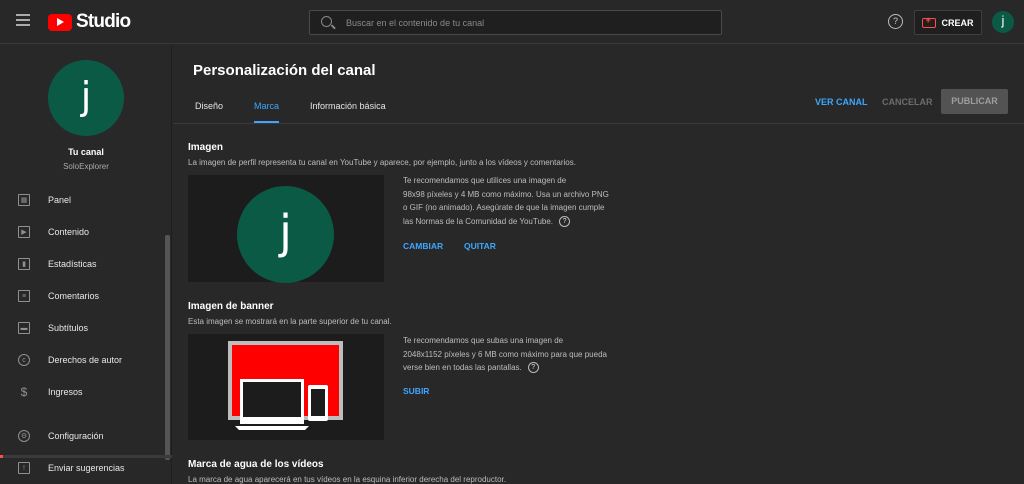 Image resolution: width=1024 pixels, height=484 pixels. I want to click on sidebar-item-label: Panel, so click(60, 200).